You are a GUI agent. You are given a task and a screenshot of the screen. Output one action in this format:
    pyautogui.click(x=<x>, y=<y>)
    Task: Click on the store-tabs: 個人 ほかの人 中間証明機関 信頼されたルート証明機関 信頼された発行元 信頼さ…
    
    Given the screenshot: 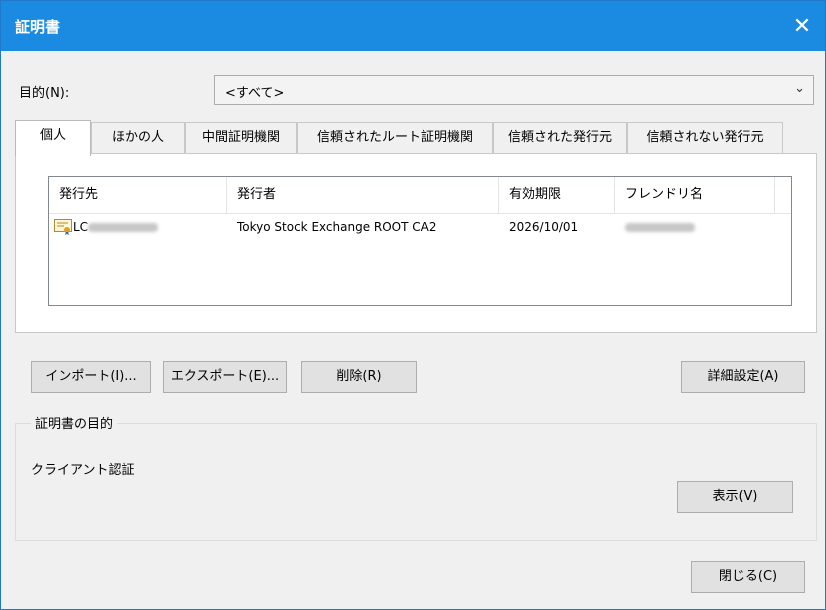 What is the action you would take?
    pyautogui.click(x=415, y=138)
    